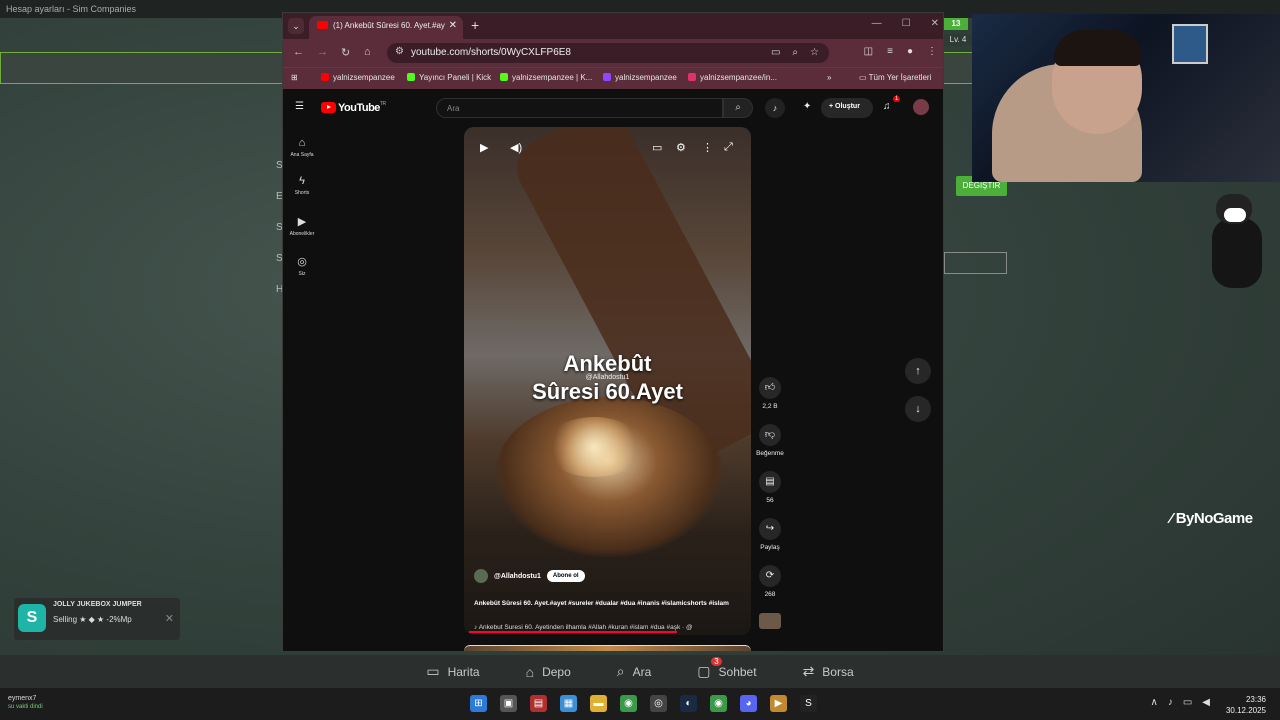 The image size is (1280, 720). What do you see at coordinates (484, 147) in the screenshot?
I see `play-icon: ▶` at bounding box center [484, 147].